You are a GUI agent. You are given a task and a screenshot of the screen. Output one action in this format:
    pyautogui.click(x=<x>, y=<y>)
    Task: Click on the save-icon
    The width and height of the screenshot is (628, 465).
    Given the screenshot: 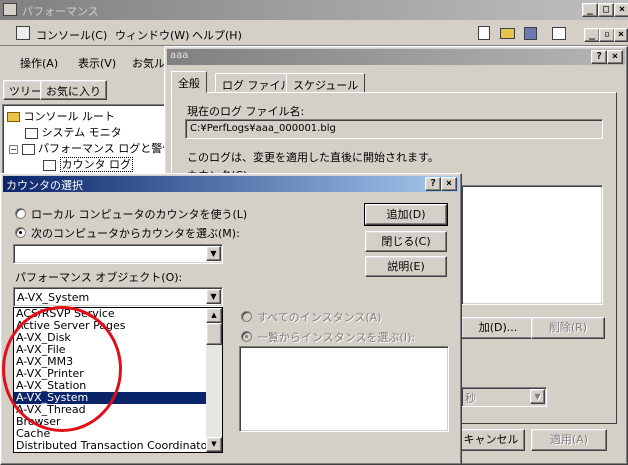 What is the action you would take?
    pyautogui.click(x=530, y=33)
    